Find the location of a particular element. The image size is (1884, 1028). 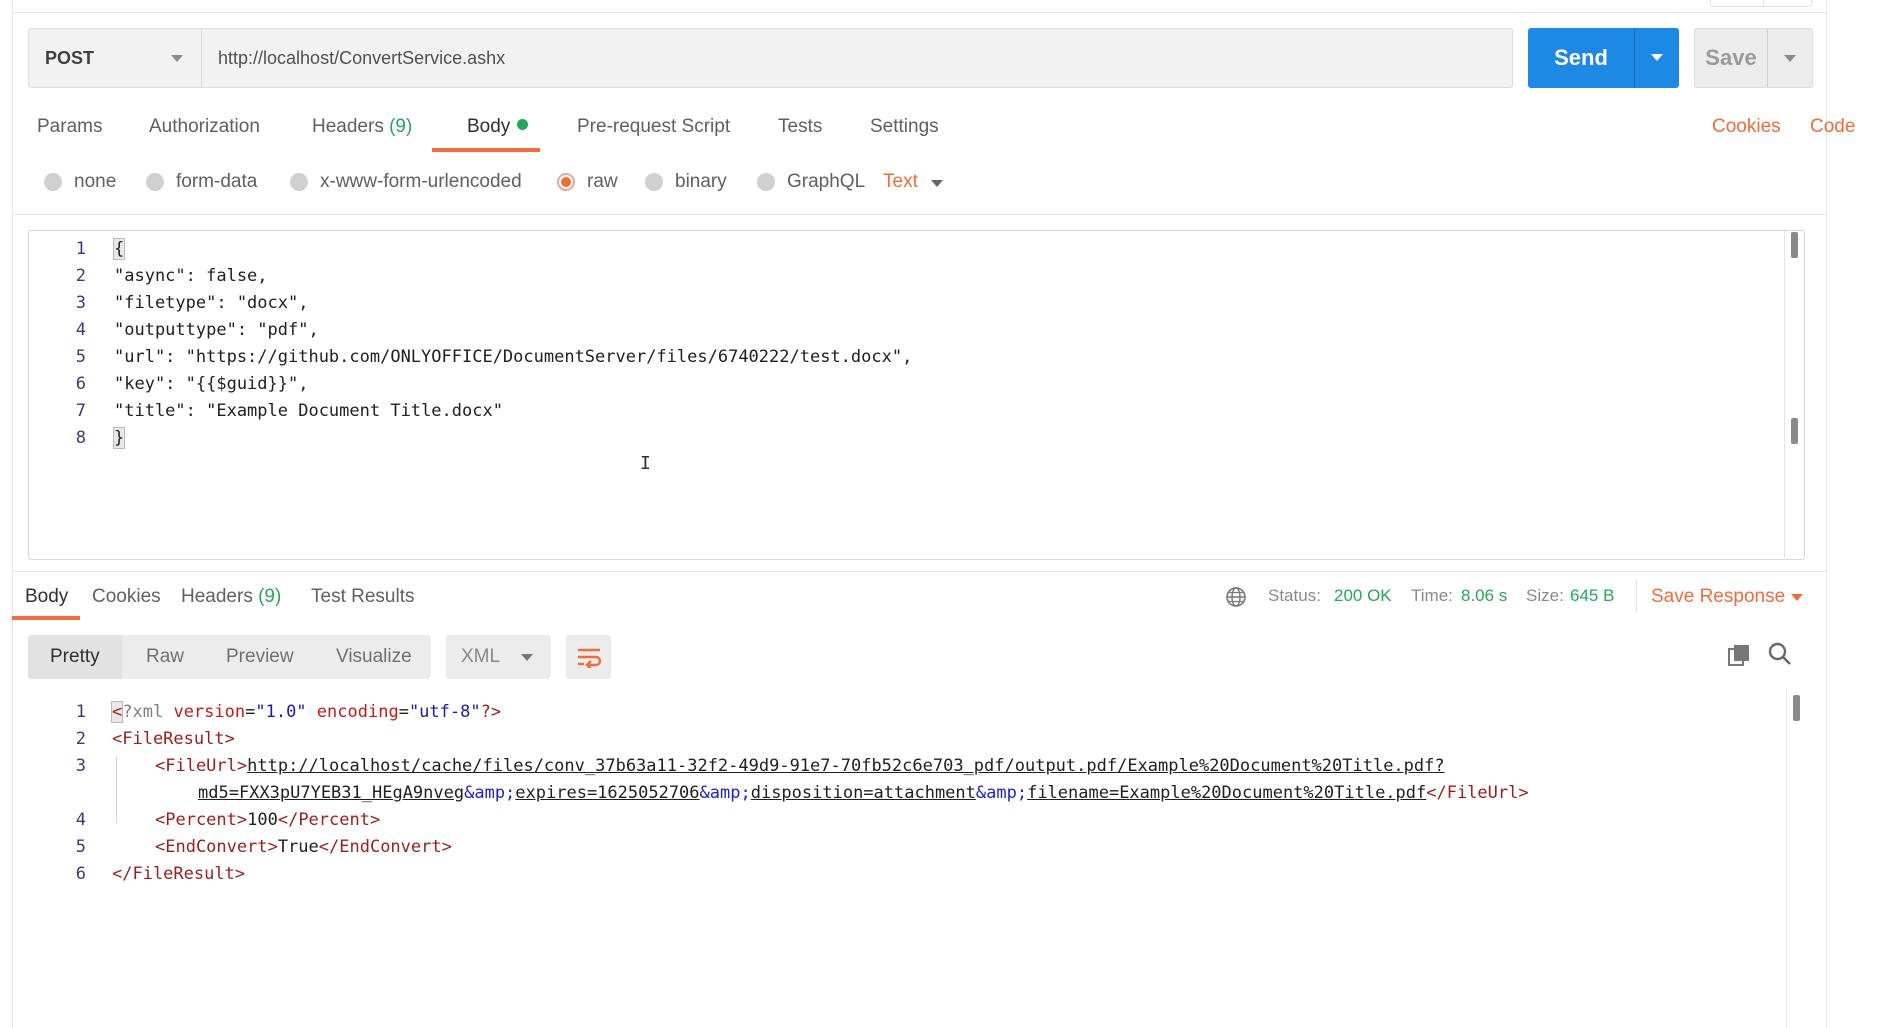

tab-label: Settings is located at coordinates (904, 126).